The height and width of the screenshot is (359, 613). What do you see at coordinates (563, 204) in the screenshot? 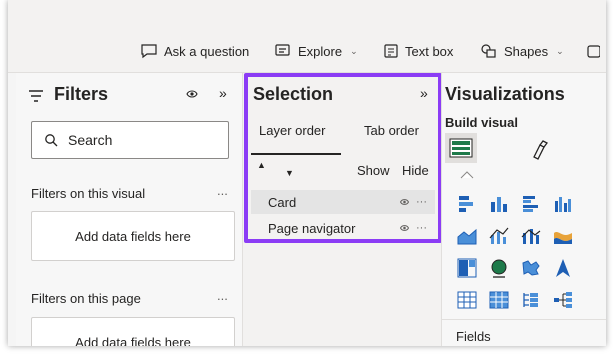
I see `clustered-column-icon` at bounding box center [563, 204].